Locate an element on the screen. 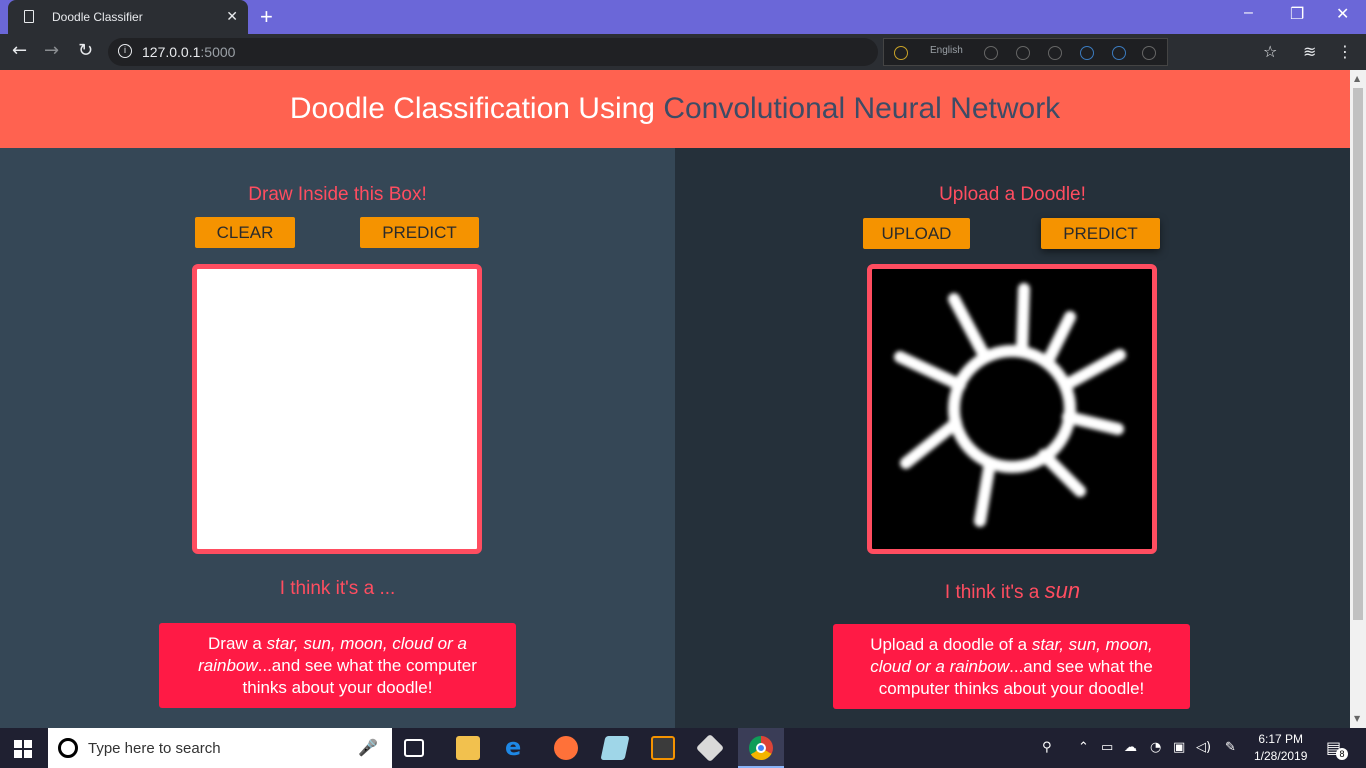 Image resolution: width=1366 pixels, height=768 pixels. url-port: :5000 is located at coordinates (218, 52).